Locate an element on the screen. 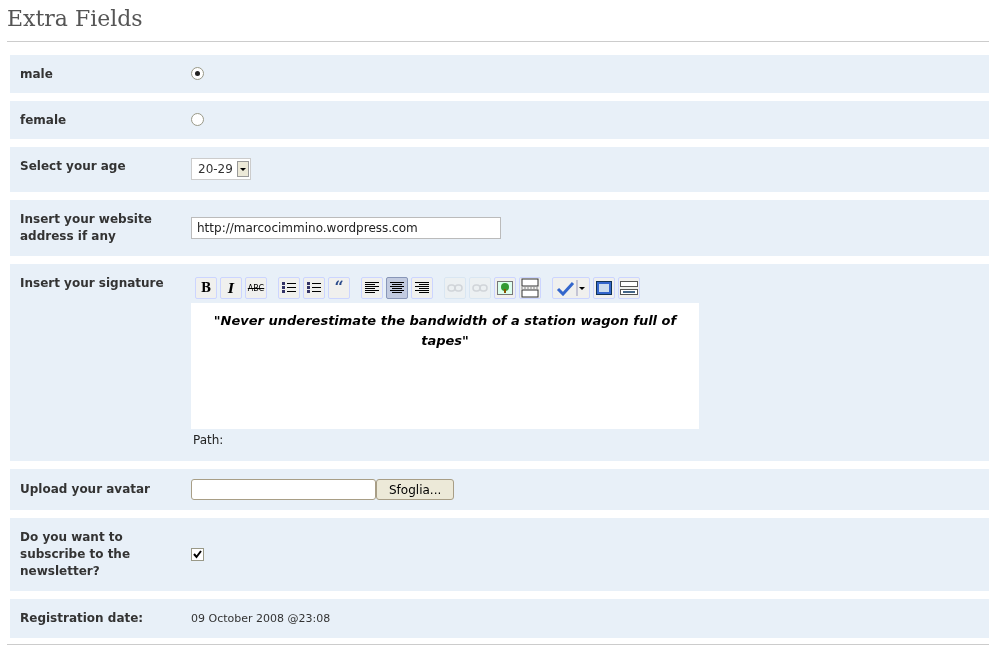 The height and width of the screenshot is (658, 1002). window-toolbar-button is located at coordinates (604, 288).